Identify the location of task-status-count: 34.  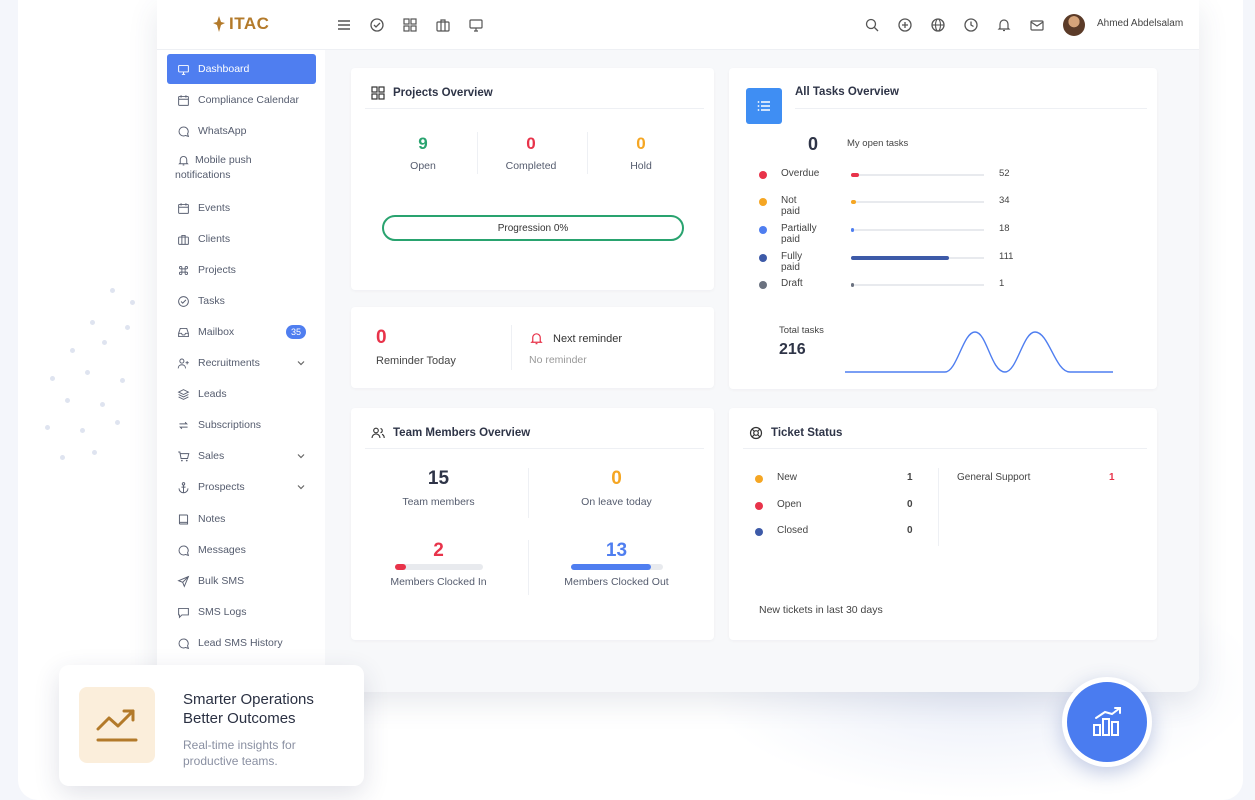
(1004, 200).